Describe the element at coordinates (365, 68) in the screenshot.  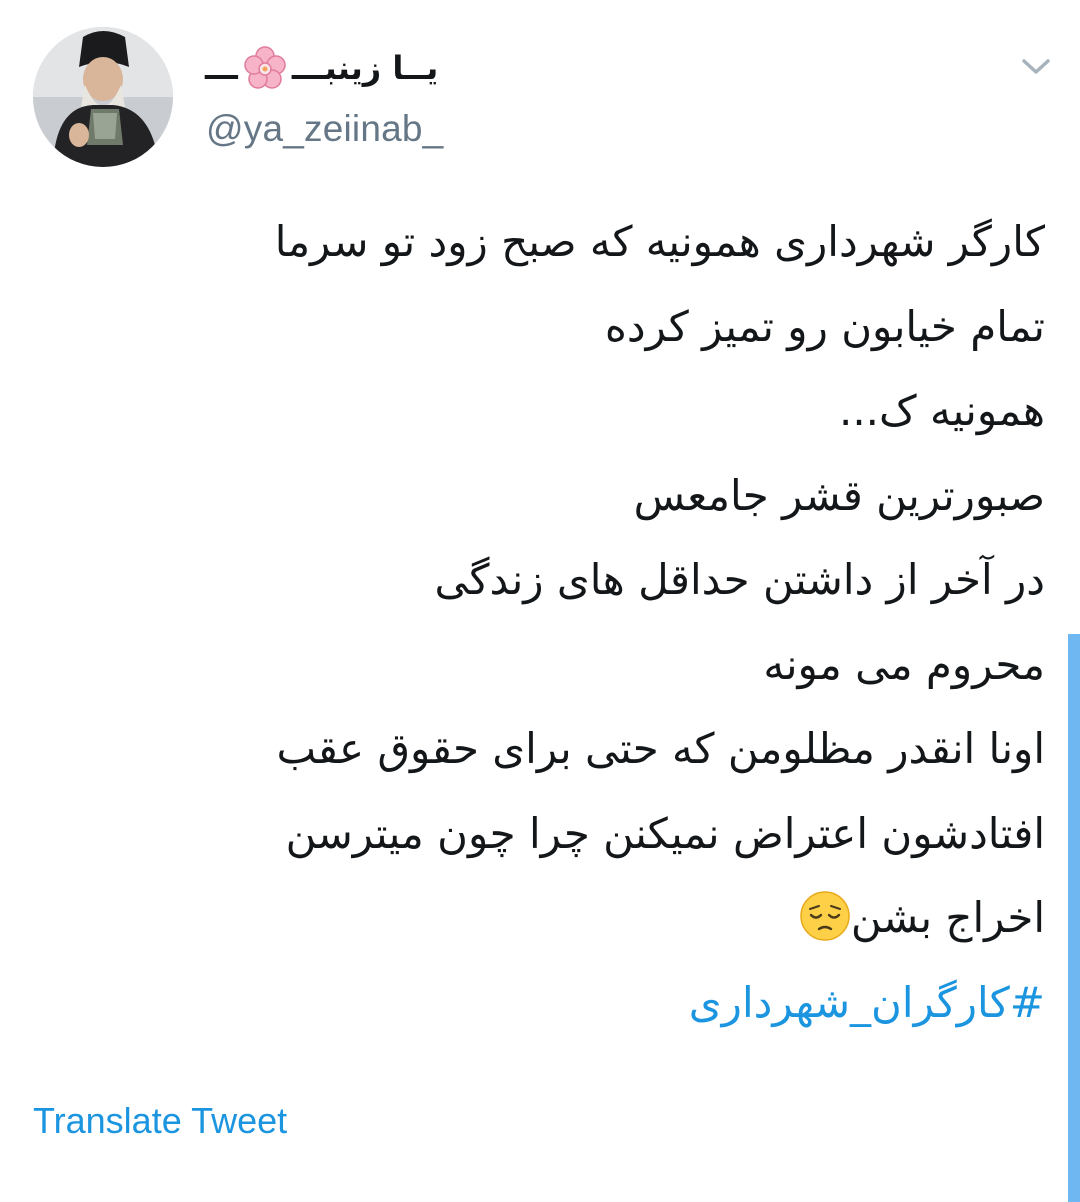
I see `display-name-part-1: یــا زینبـــ` at that location.